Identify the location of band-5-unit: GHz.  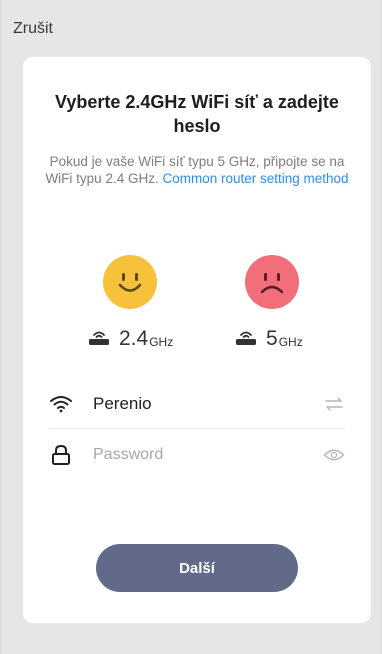
(290, 341).